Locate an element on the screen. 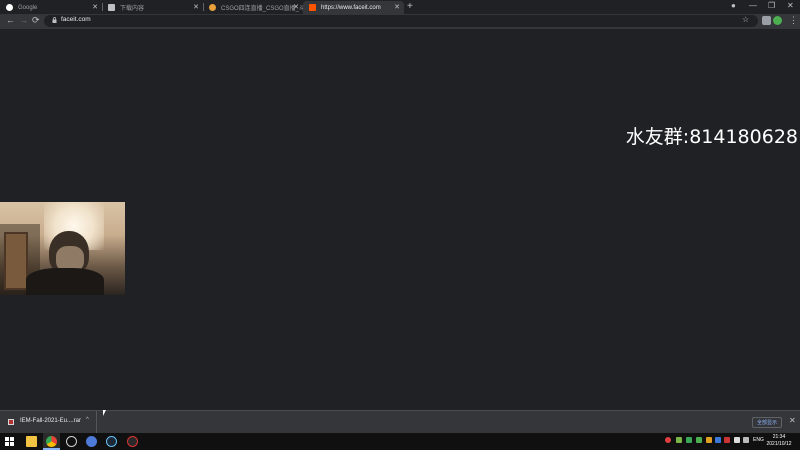 This screenshot has height=450, width=800. system-clock: 21:34 2021/10/12 is located at coordinates (779, 441).